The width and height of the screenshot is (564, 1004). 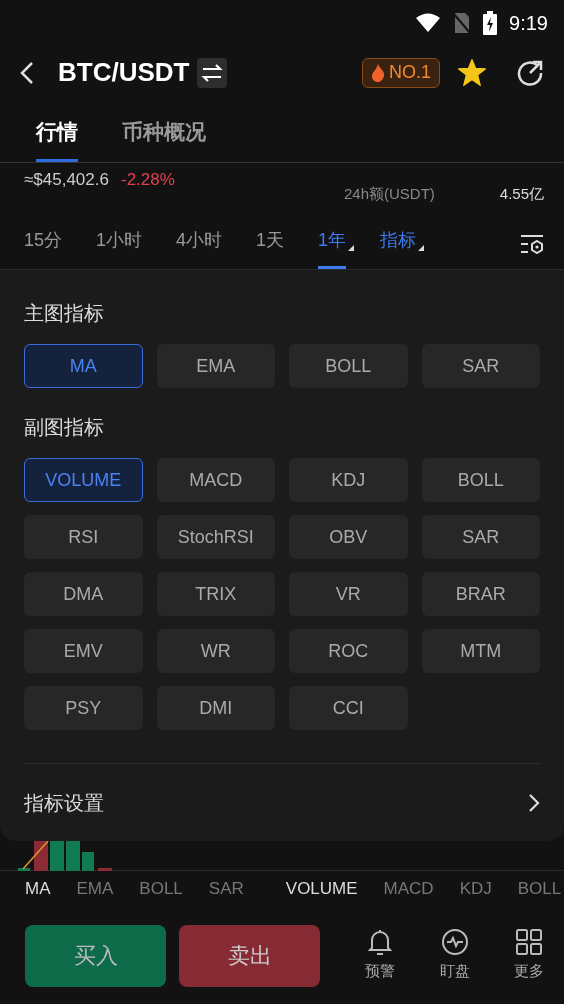 What do you see at coordinates (480, 594) in the screenshot?
I see `indicator-option: BRAR` at bounding box center [480, 594].